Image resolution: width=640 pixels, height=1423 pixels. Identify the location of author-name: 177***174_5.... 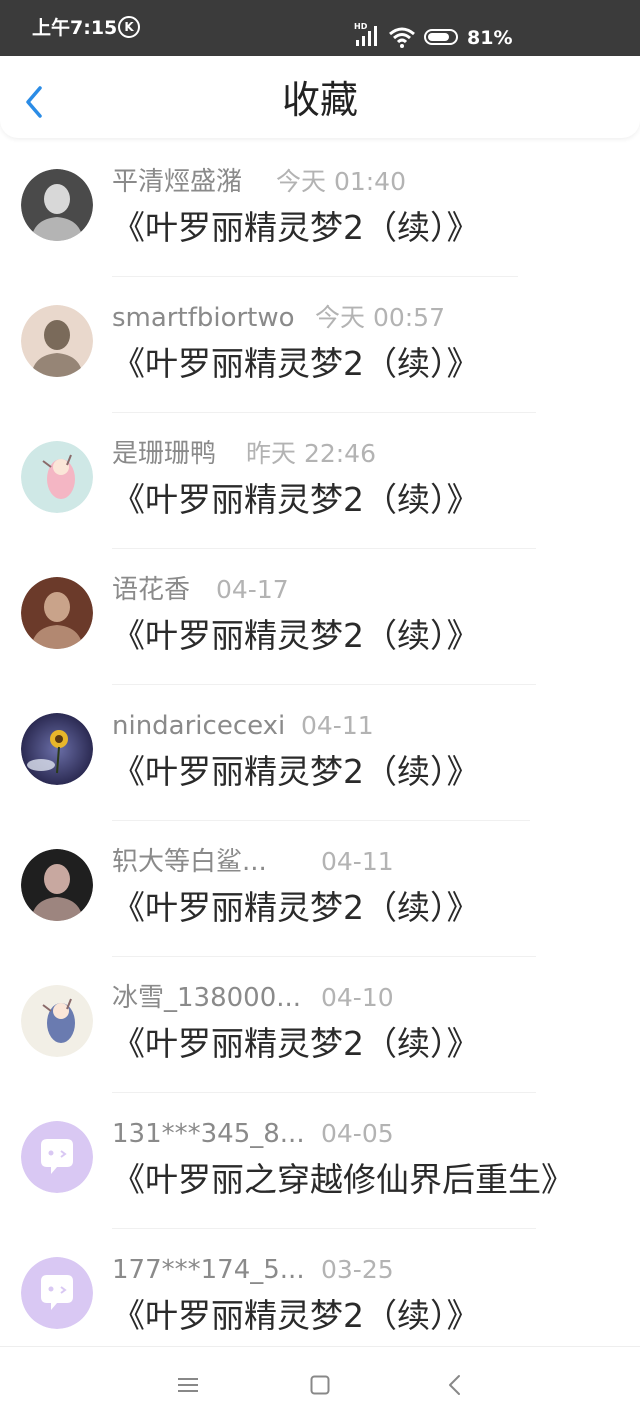
(208, 1270).